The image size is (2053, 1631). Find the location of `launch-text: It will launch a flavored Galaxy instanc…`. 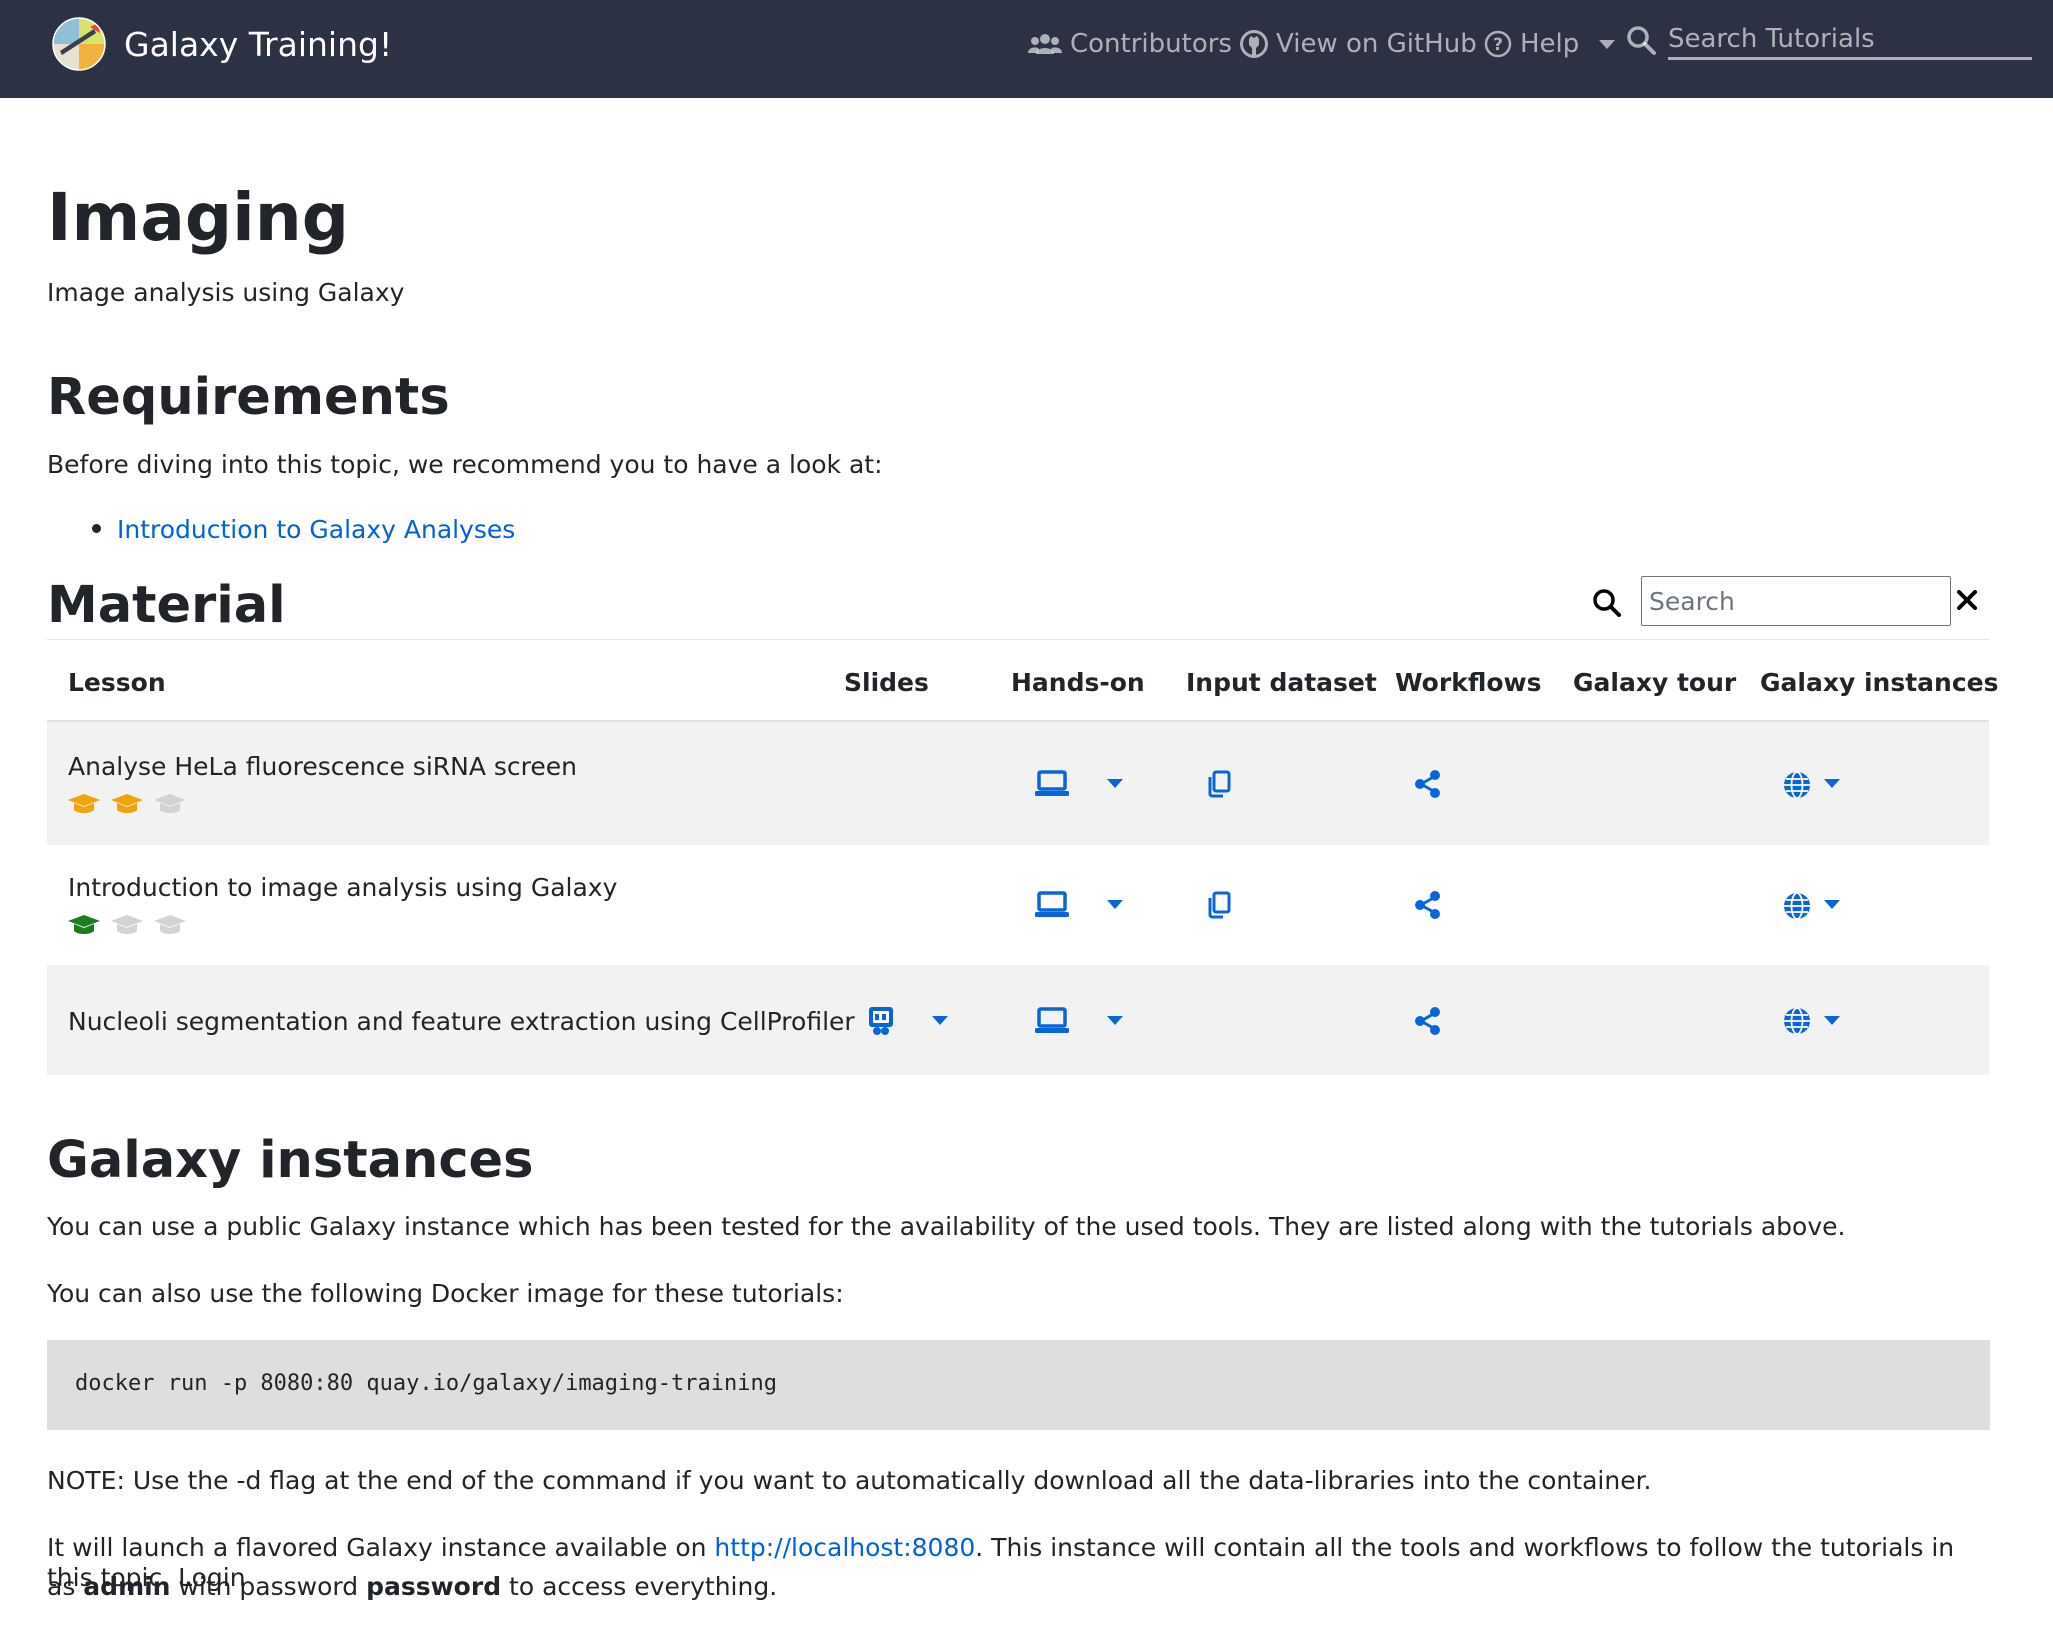

launch-text: It will launch a flavored Galaxy instanc… is located at coordinates (381, 1547).